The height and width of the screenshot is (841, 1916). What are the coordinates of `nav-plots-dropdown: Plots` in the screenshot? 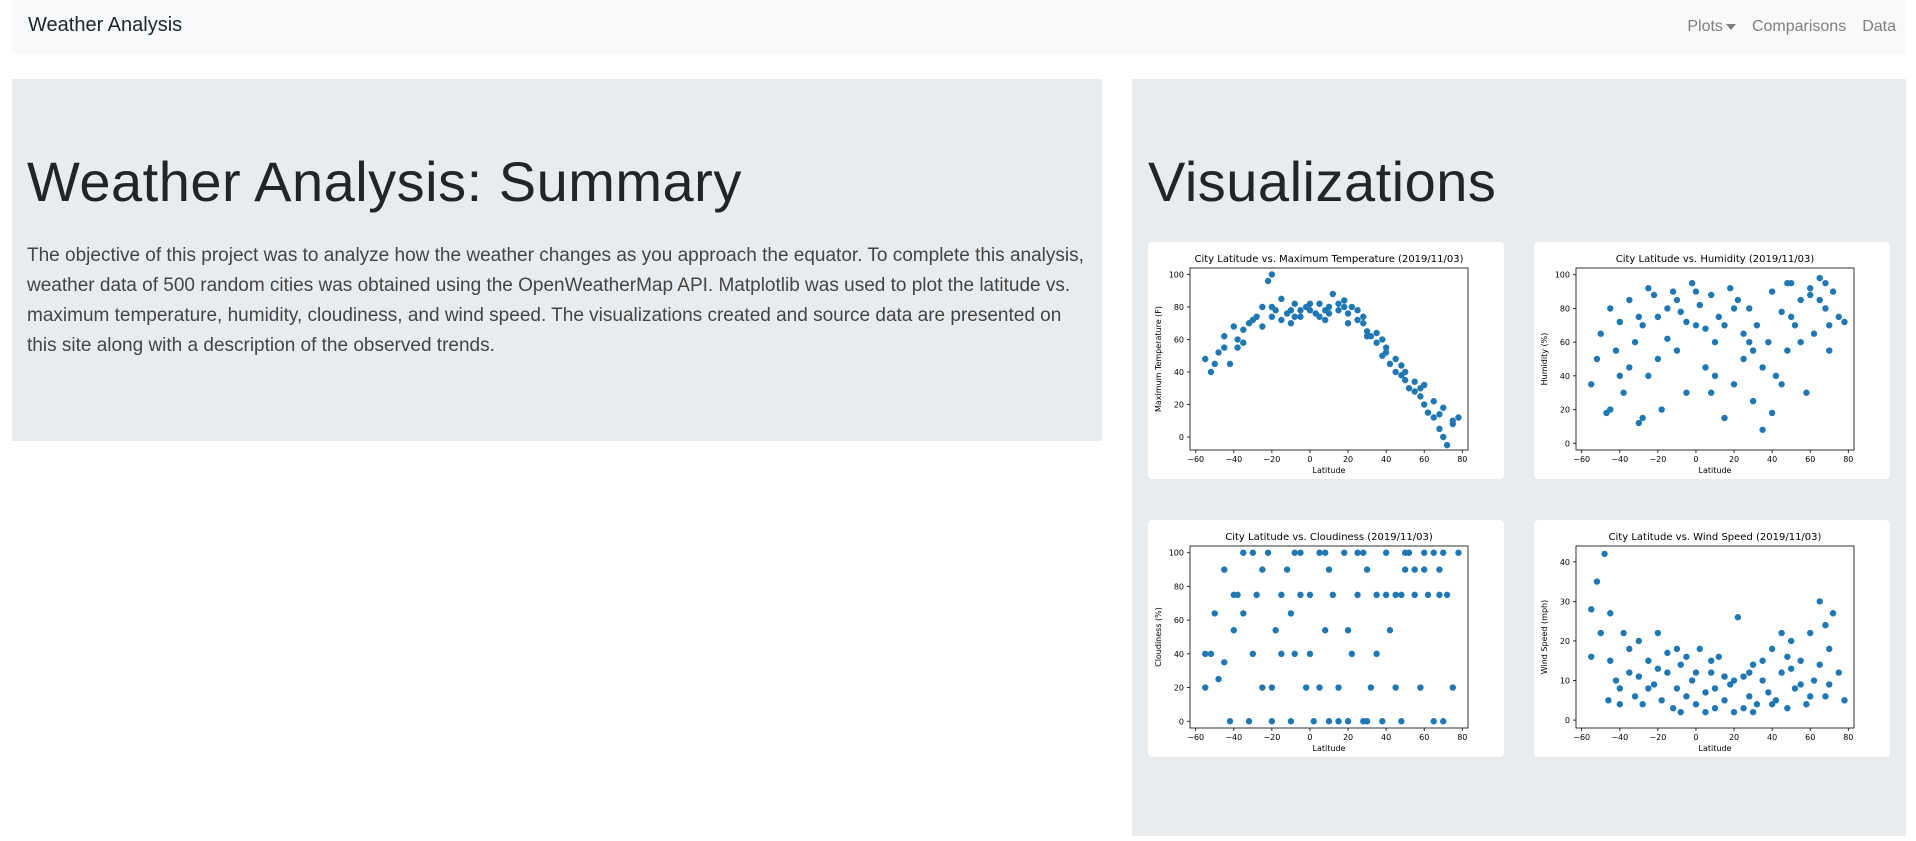 It's located at (1711, 27).